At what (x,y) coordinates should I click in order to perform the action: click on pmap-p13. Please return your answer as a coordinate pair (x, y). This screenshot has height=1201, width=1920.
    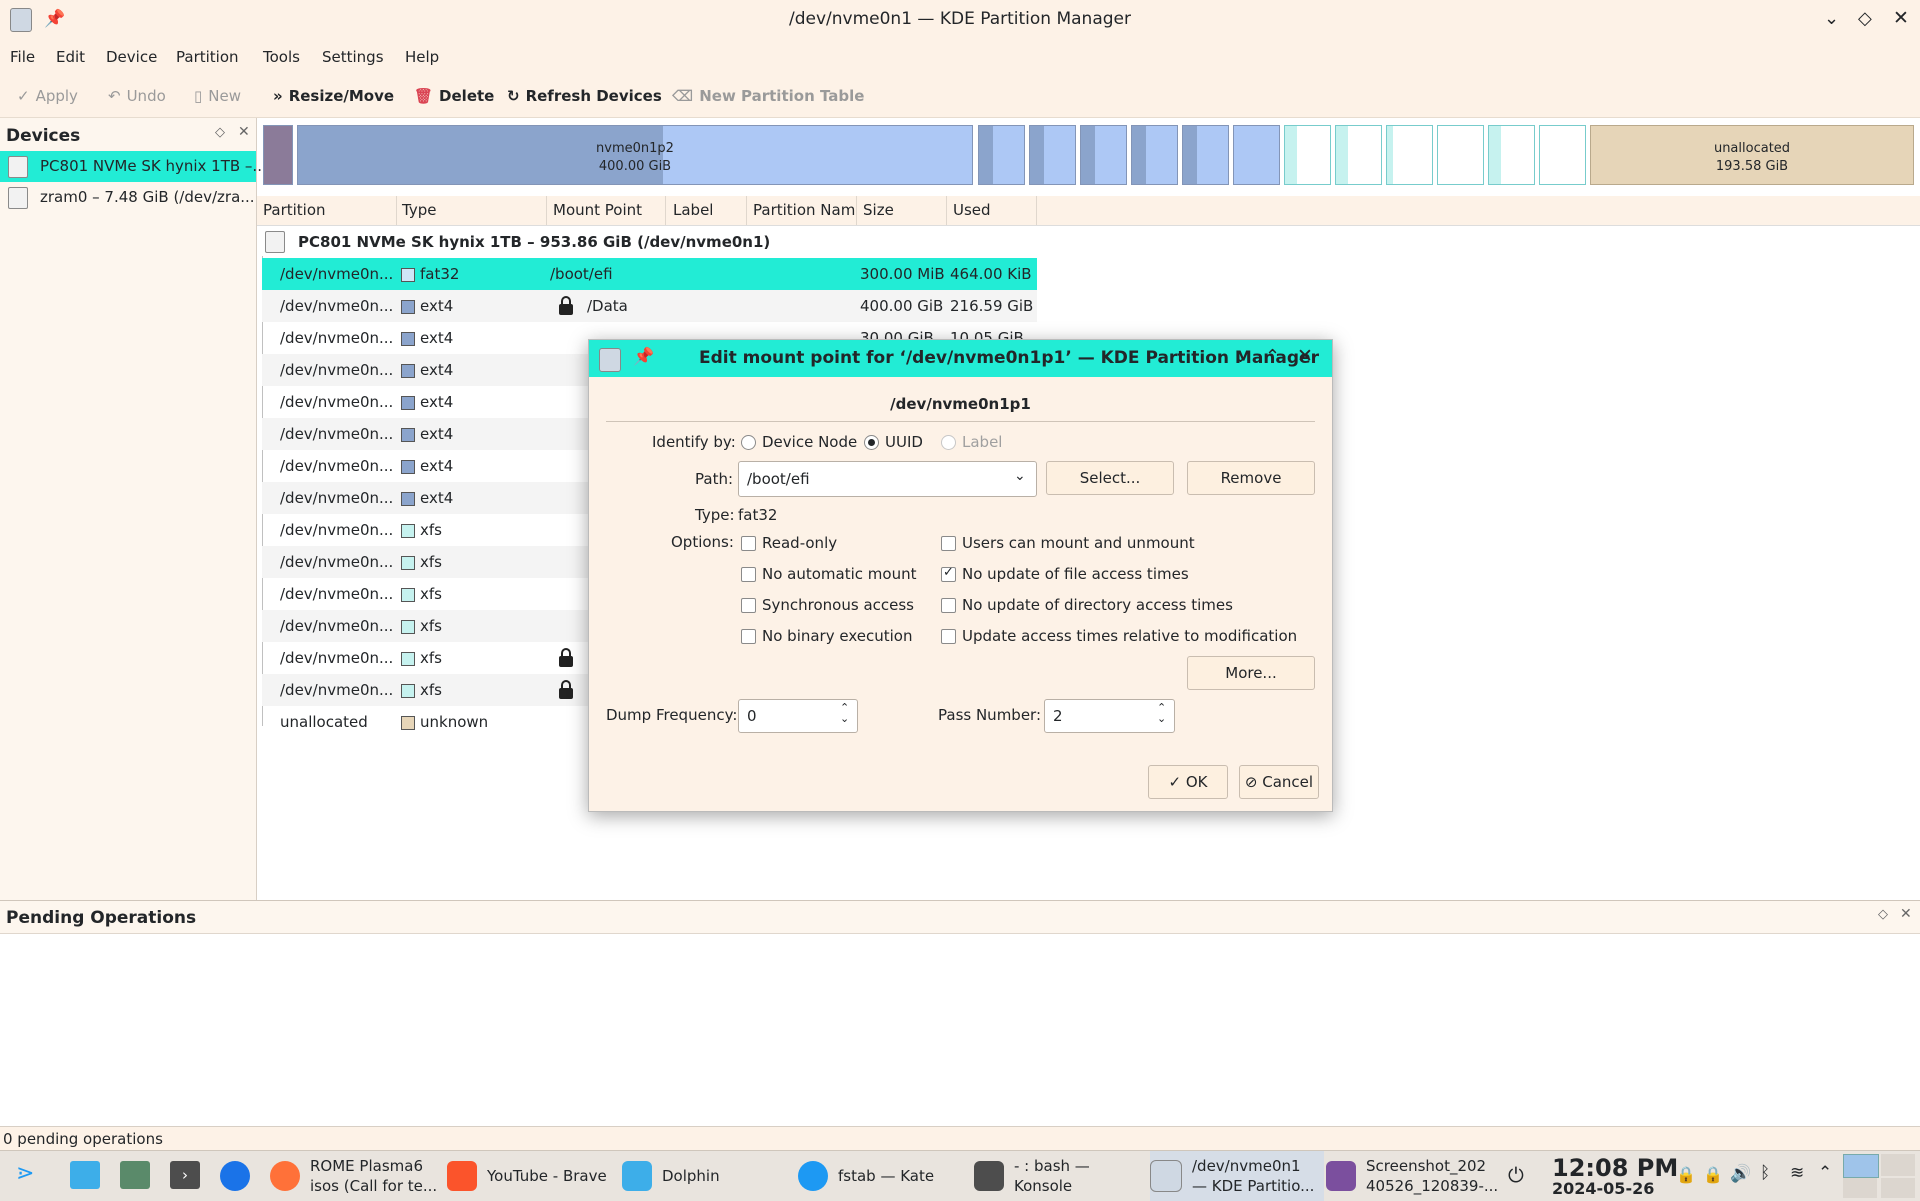
    Looking at the image, I should click on (1511, 155).